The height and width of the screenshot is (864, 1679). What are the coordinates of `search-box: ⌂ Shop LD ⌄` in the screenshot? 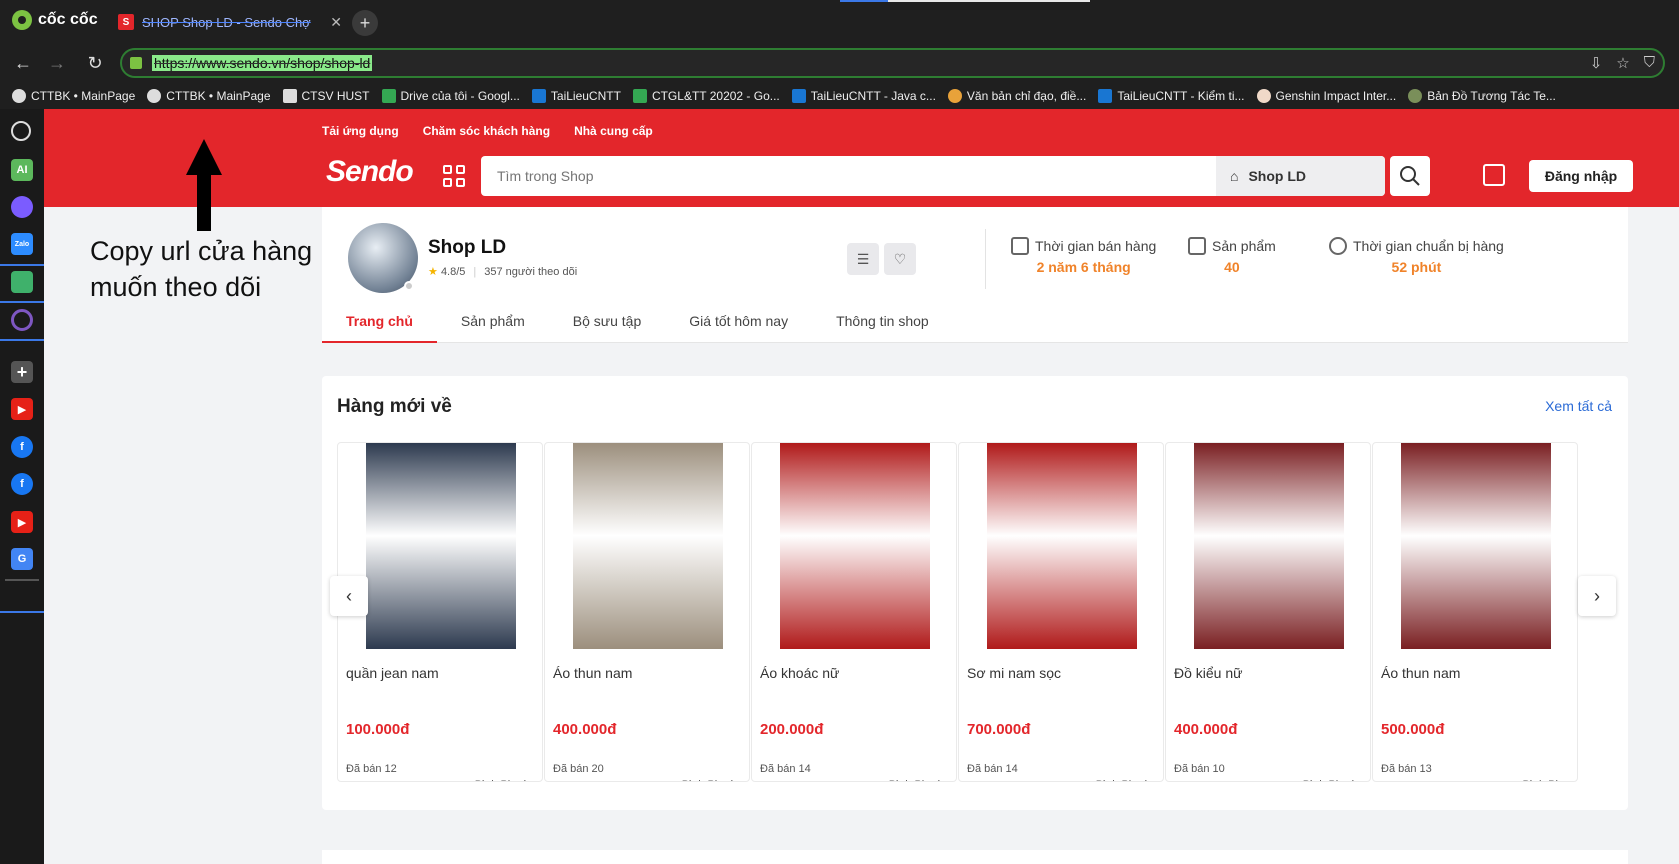 It's located at (933, 176).